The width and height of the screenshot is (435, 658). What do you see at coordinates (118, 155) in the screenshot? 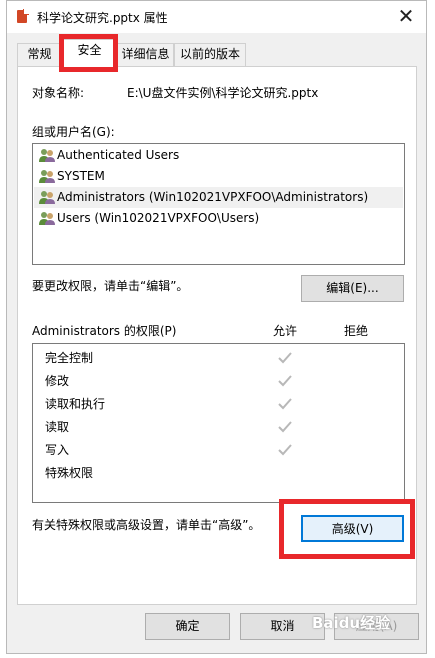
I see `user-name: Authenticated Users` at bounding box center [118, 155].